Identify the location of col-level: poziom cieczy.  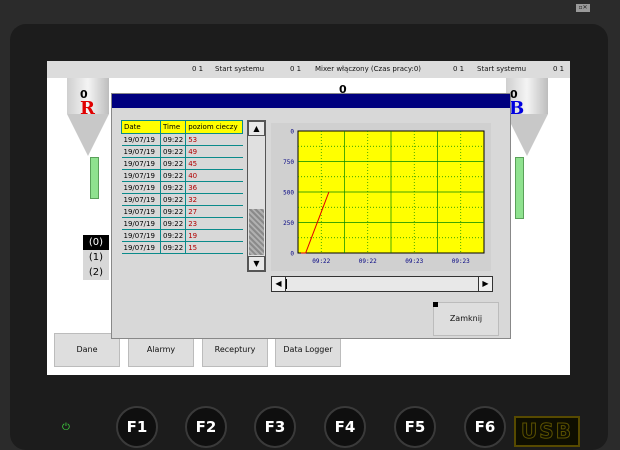
(214, 127).